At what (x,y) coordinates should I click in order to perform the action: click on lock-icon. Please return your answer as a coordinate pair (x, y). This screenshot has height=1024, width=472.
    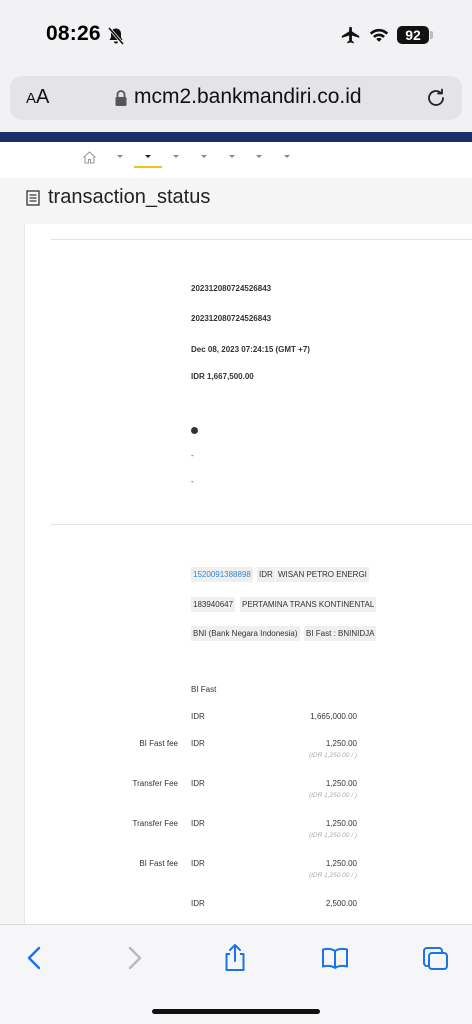
    Looking at the image, I should click on (121, 98).